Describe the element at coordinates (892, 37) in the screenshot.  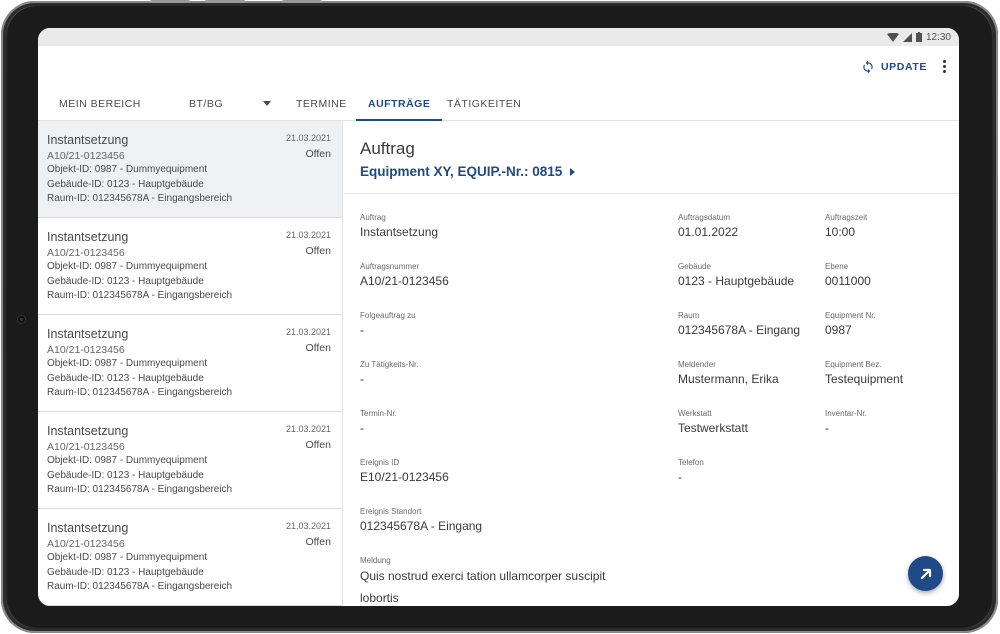
I see `wifi-icon` at that location.